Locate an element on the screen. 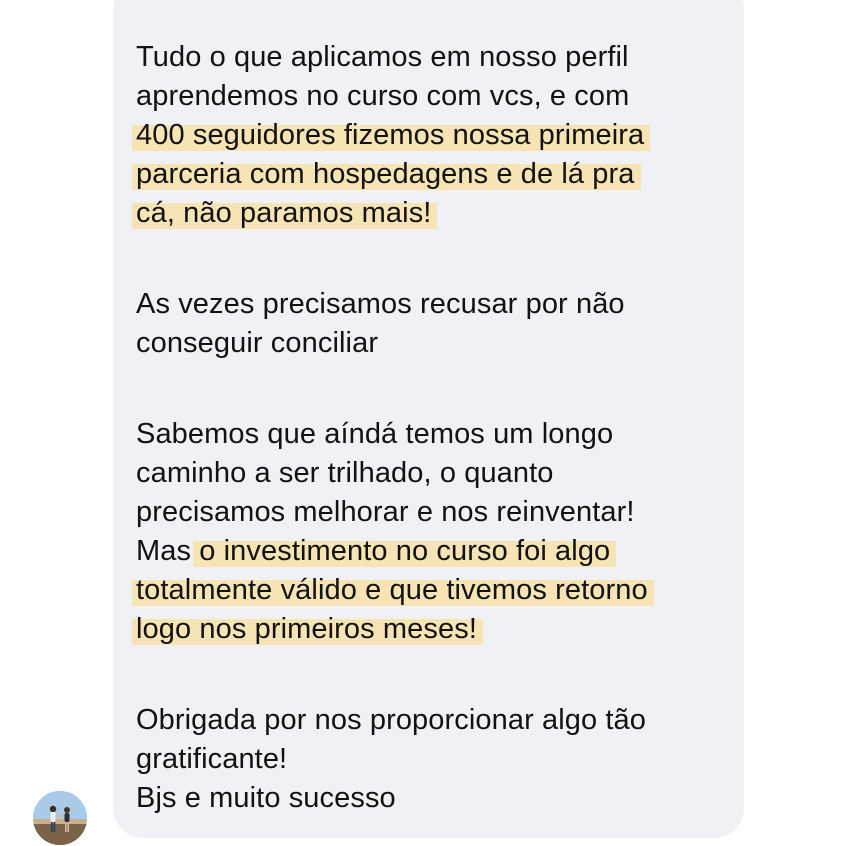  sender-avatar is located at coordinates (60, 818).